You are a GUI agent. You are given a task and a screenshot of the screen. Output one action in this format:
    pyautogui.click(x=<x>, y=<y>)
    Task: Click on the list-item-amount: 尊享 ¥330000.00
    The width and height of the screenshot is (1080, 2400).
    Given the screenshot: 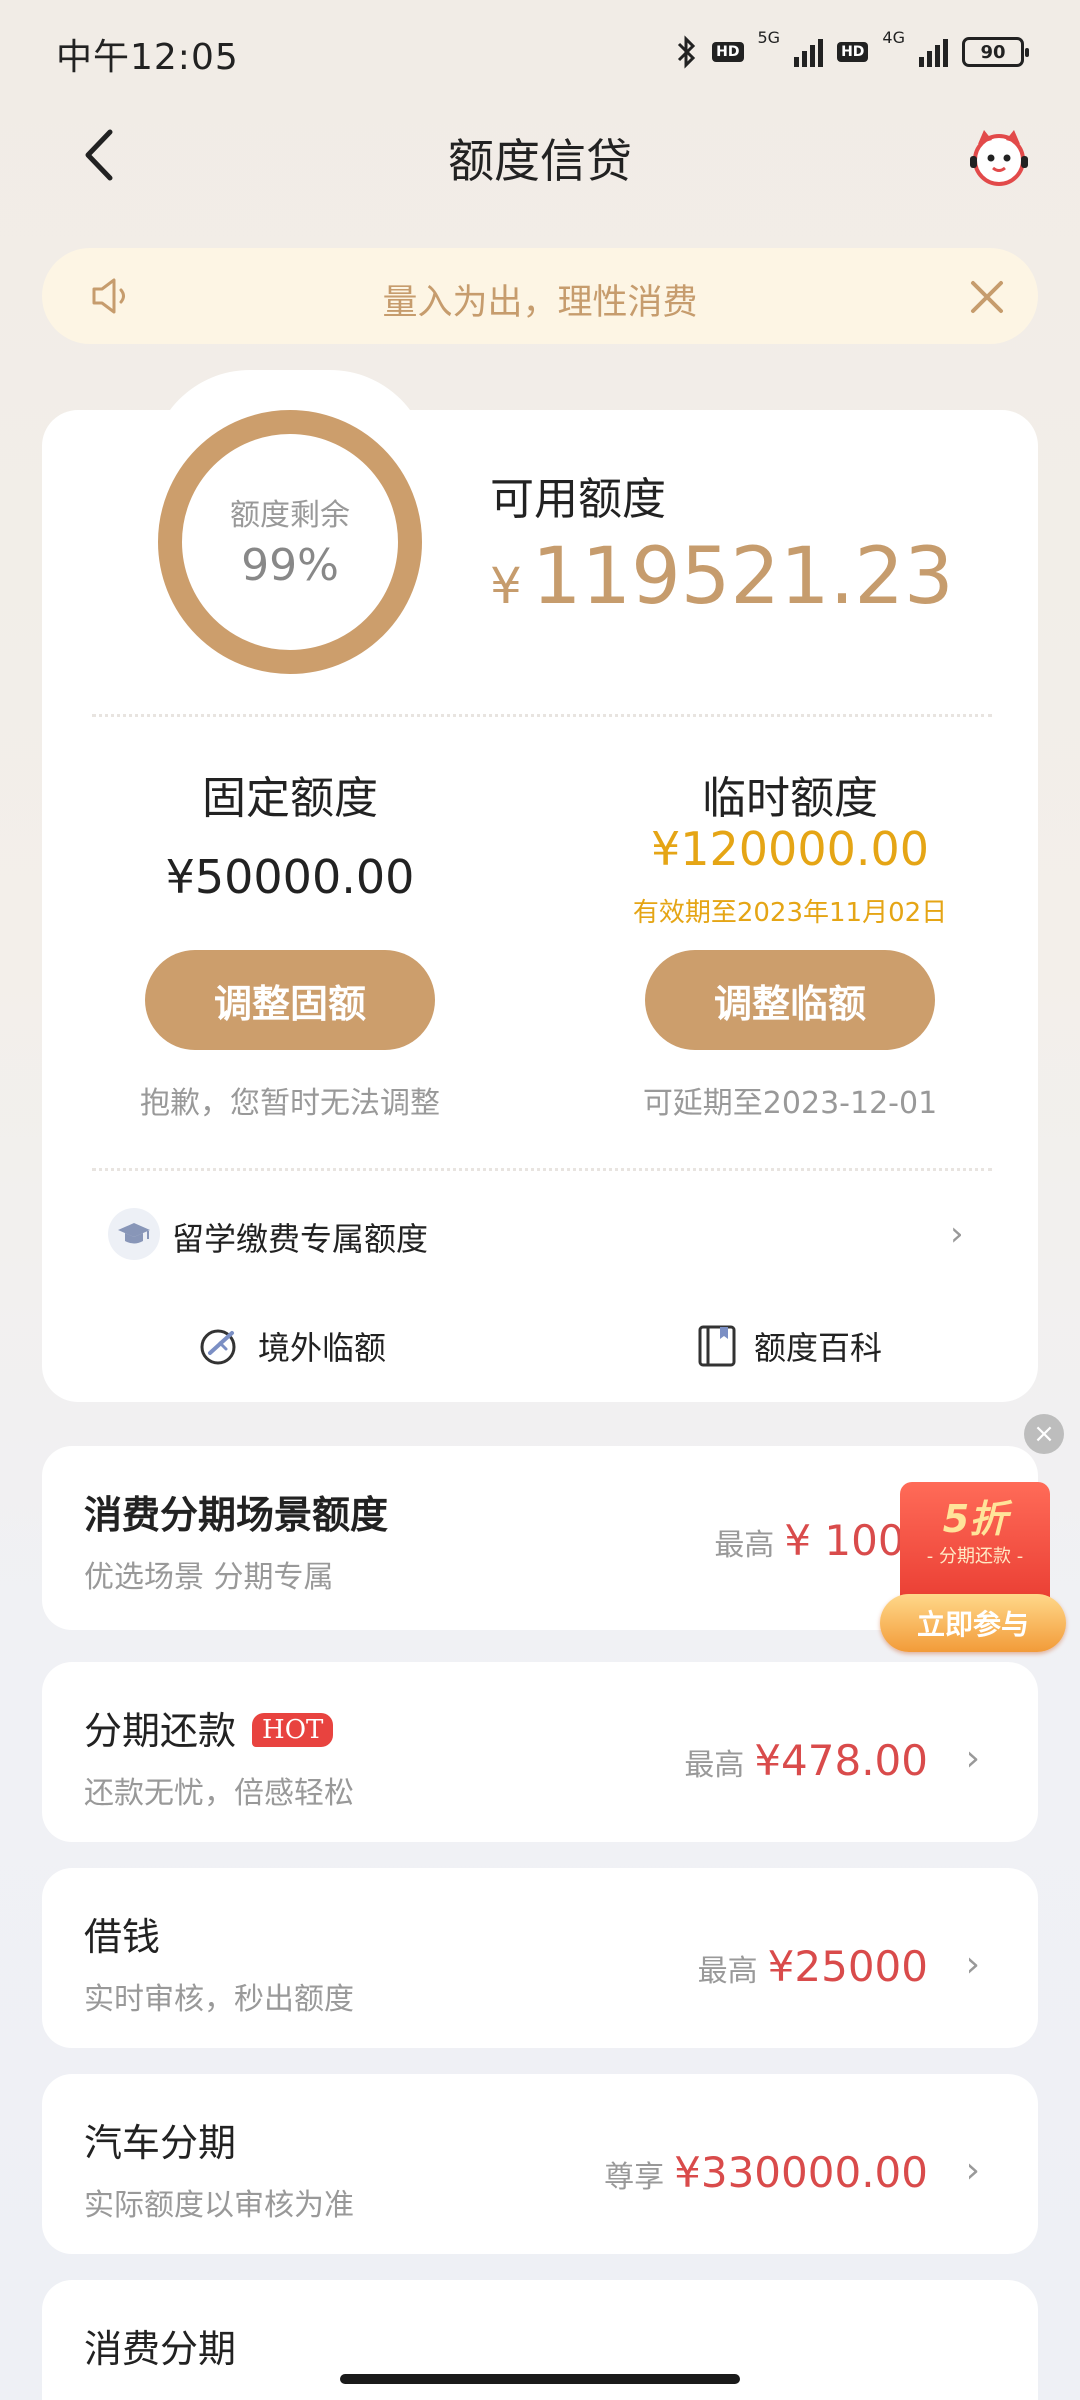 What is the action you would take?
    pyautogui.click(x=766, y=2172)
    